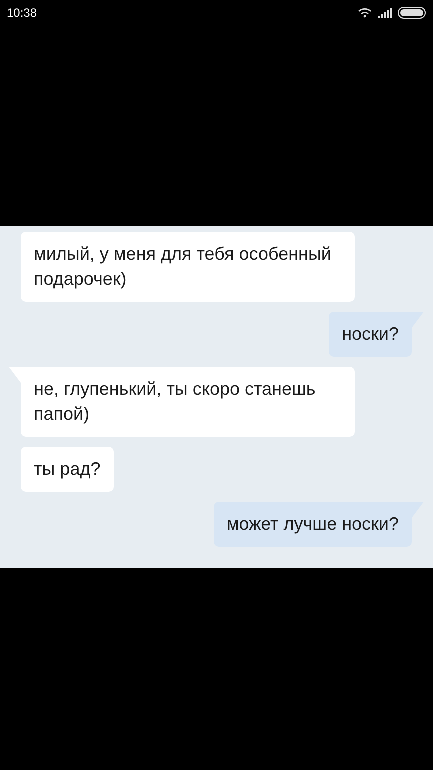  I want to click on signal-icon, so click(385, 13).